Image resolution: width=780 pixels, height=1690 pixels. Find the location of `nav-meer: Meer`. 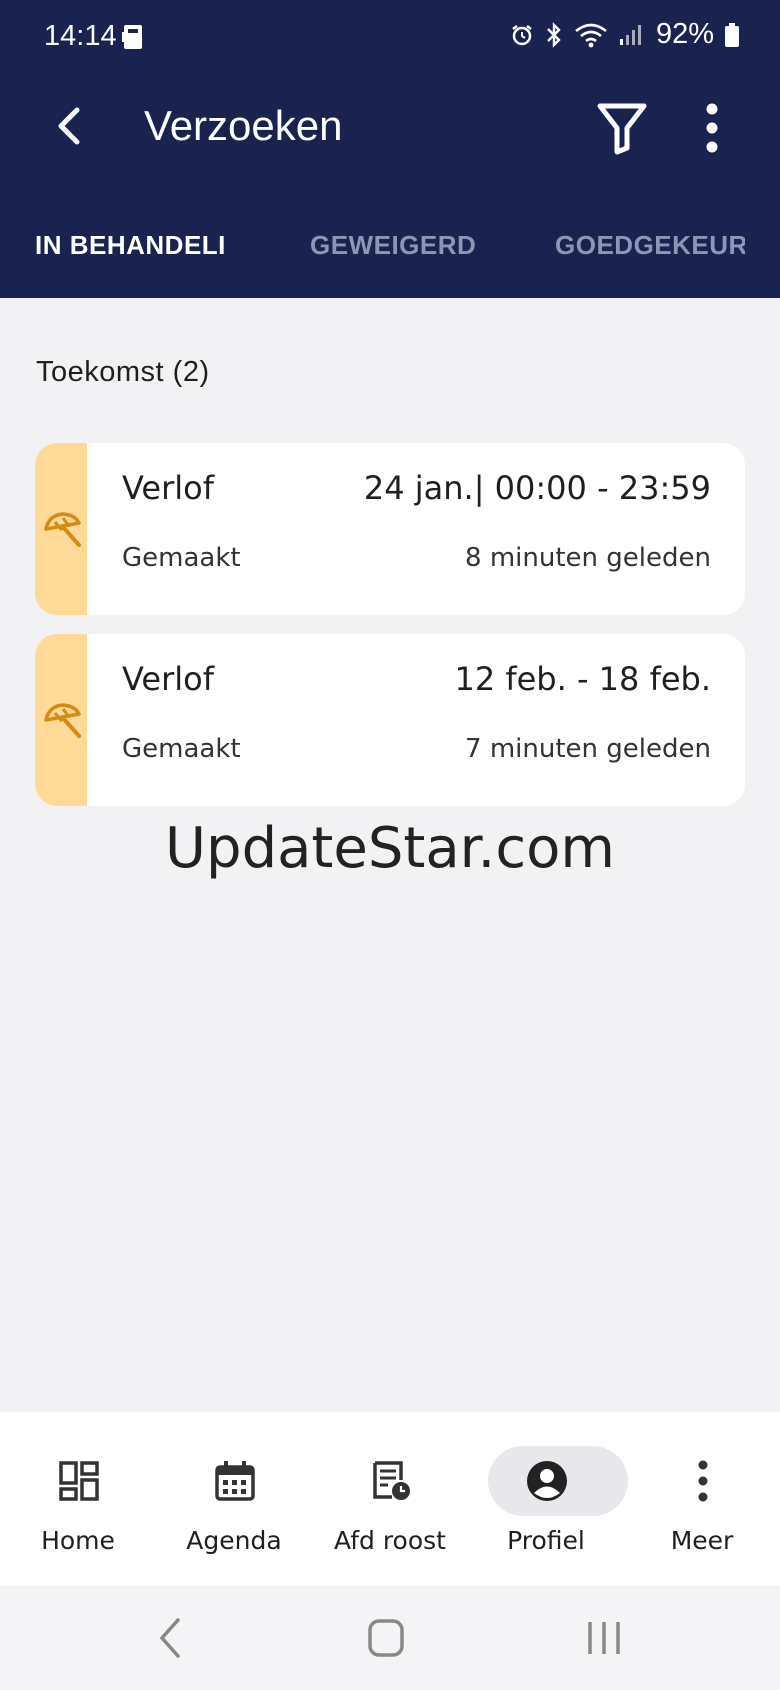

nav-meer: Meer is located at coordinates (702, 1499).